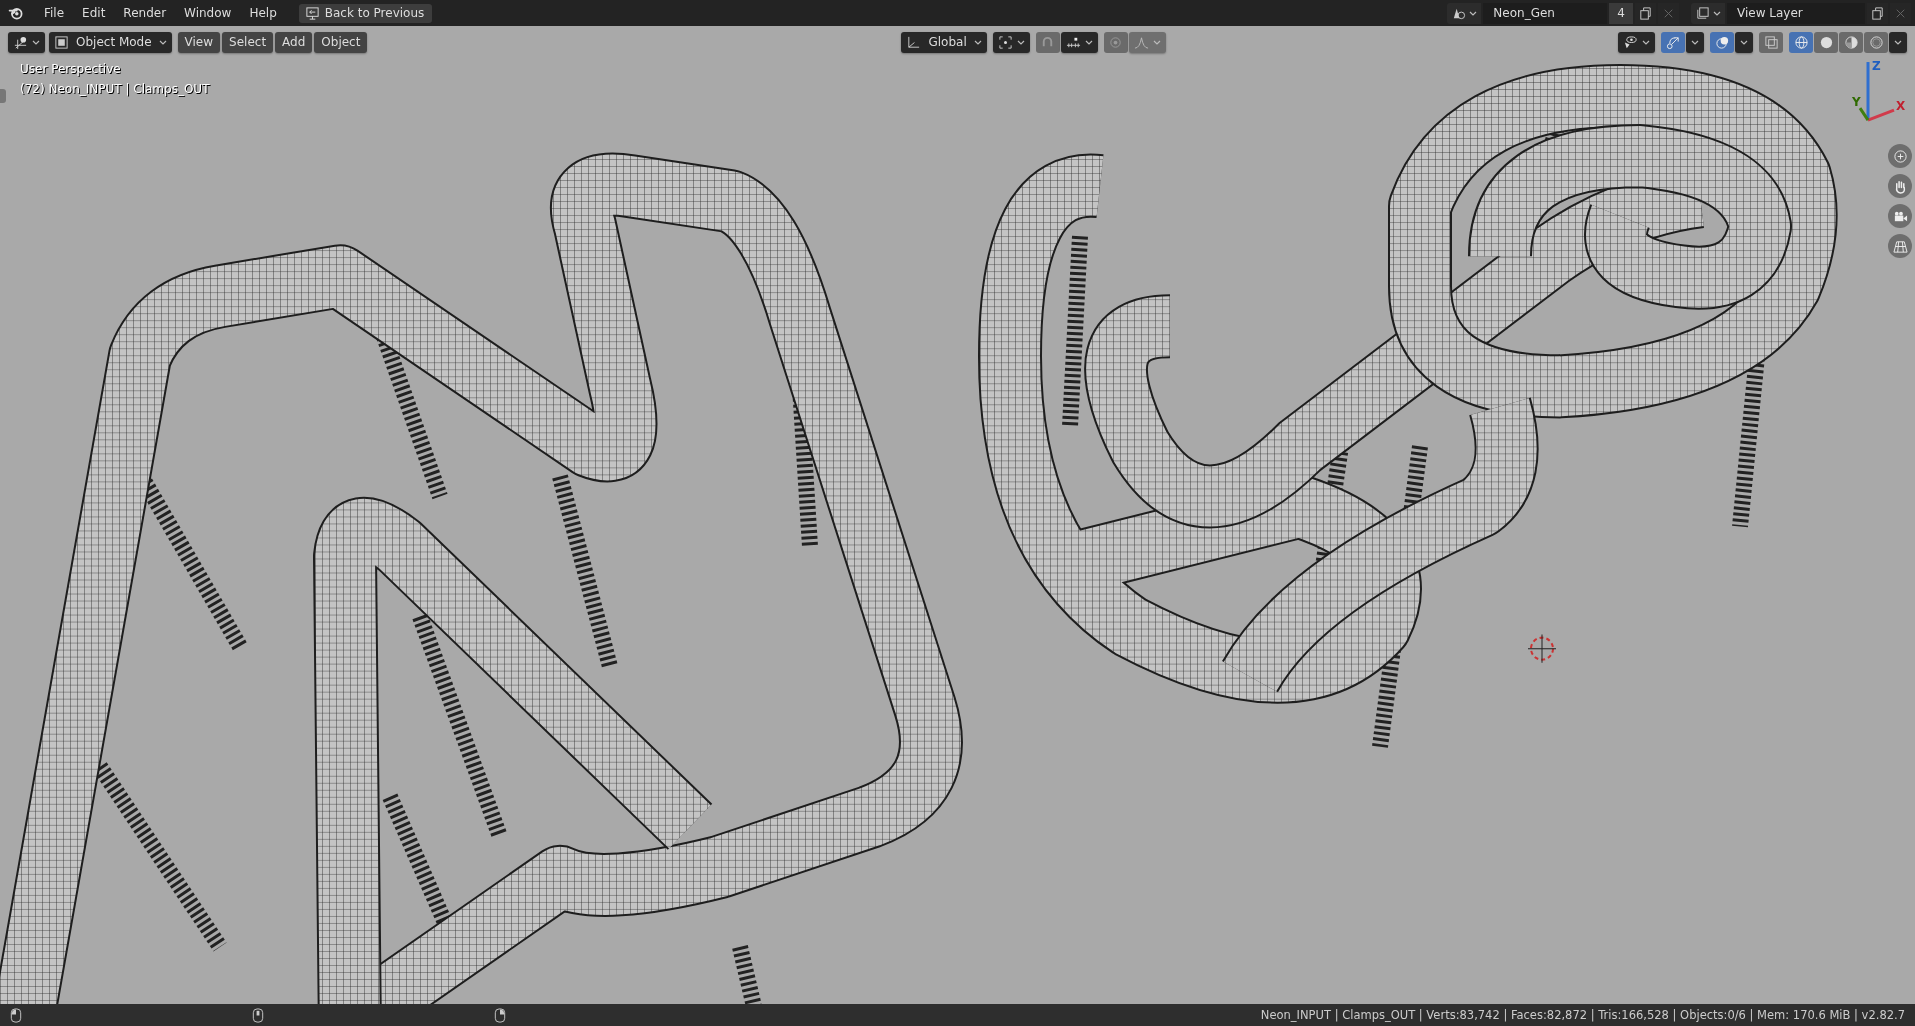 Image resolution: width=1915 pixels, height=1026 pixels. I want to click on gizmo-arrow-icon, so click(1673, 42).